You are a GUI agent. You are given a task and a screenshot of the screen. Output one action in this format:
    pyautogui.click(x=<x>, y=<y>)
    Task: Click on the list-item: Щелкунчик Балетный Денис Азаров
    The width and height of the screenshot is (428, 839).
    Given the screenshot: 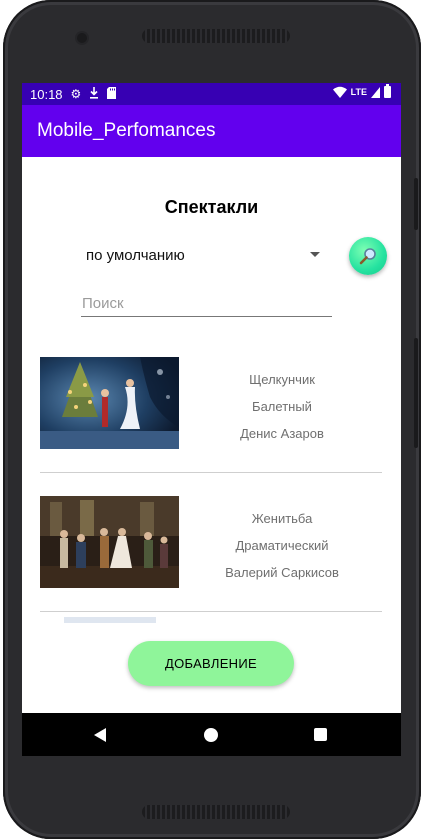 What is the action you would take?
    pyautogui.click(x=211, y=409)
    